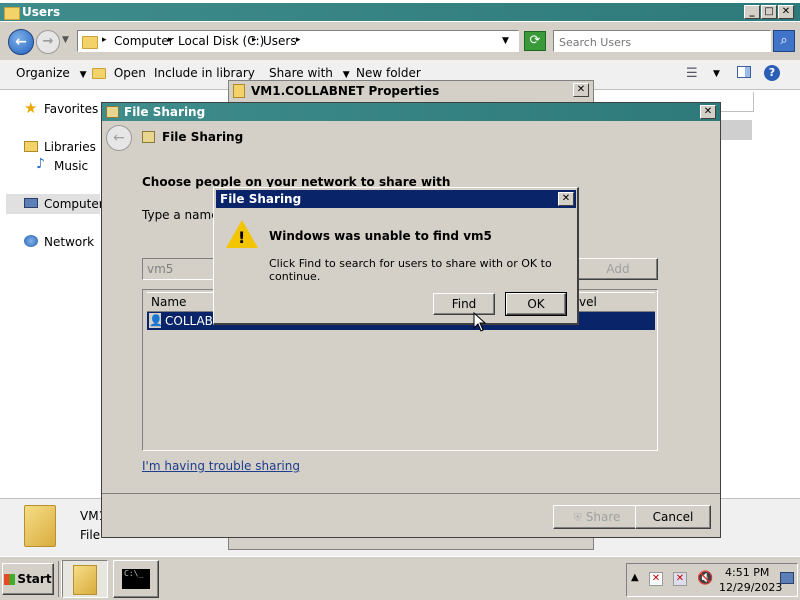 The height and width of the screenshot is (600, 800). What do you see at coordinates (261, 199) in the screenshot?
I see `error-dialog-title: File Sharing` at bounding box center [261, 199].